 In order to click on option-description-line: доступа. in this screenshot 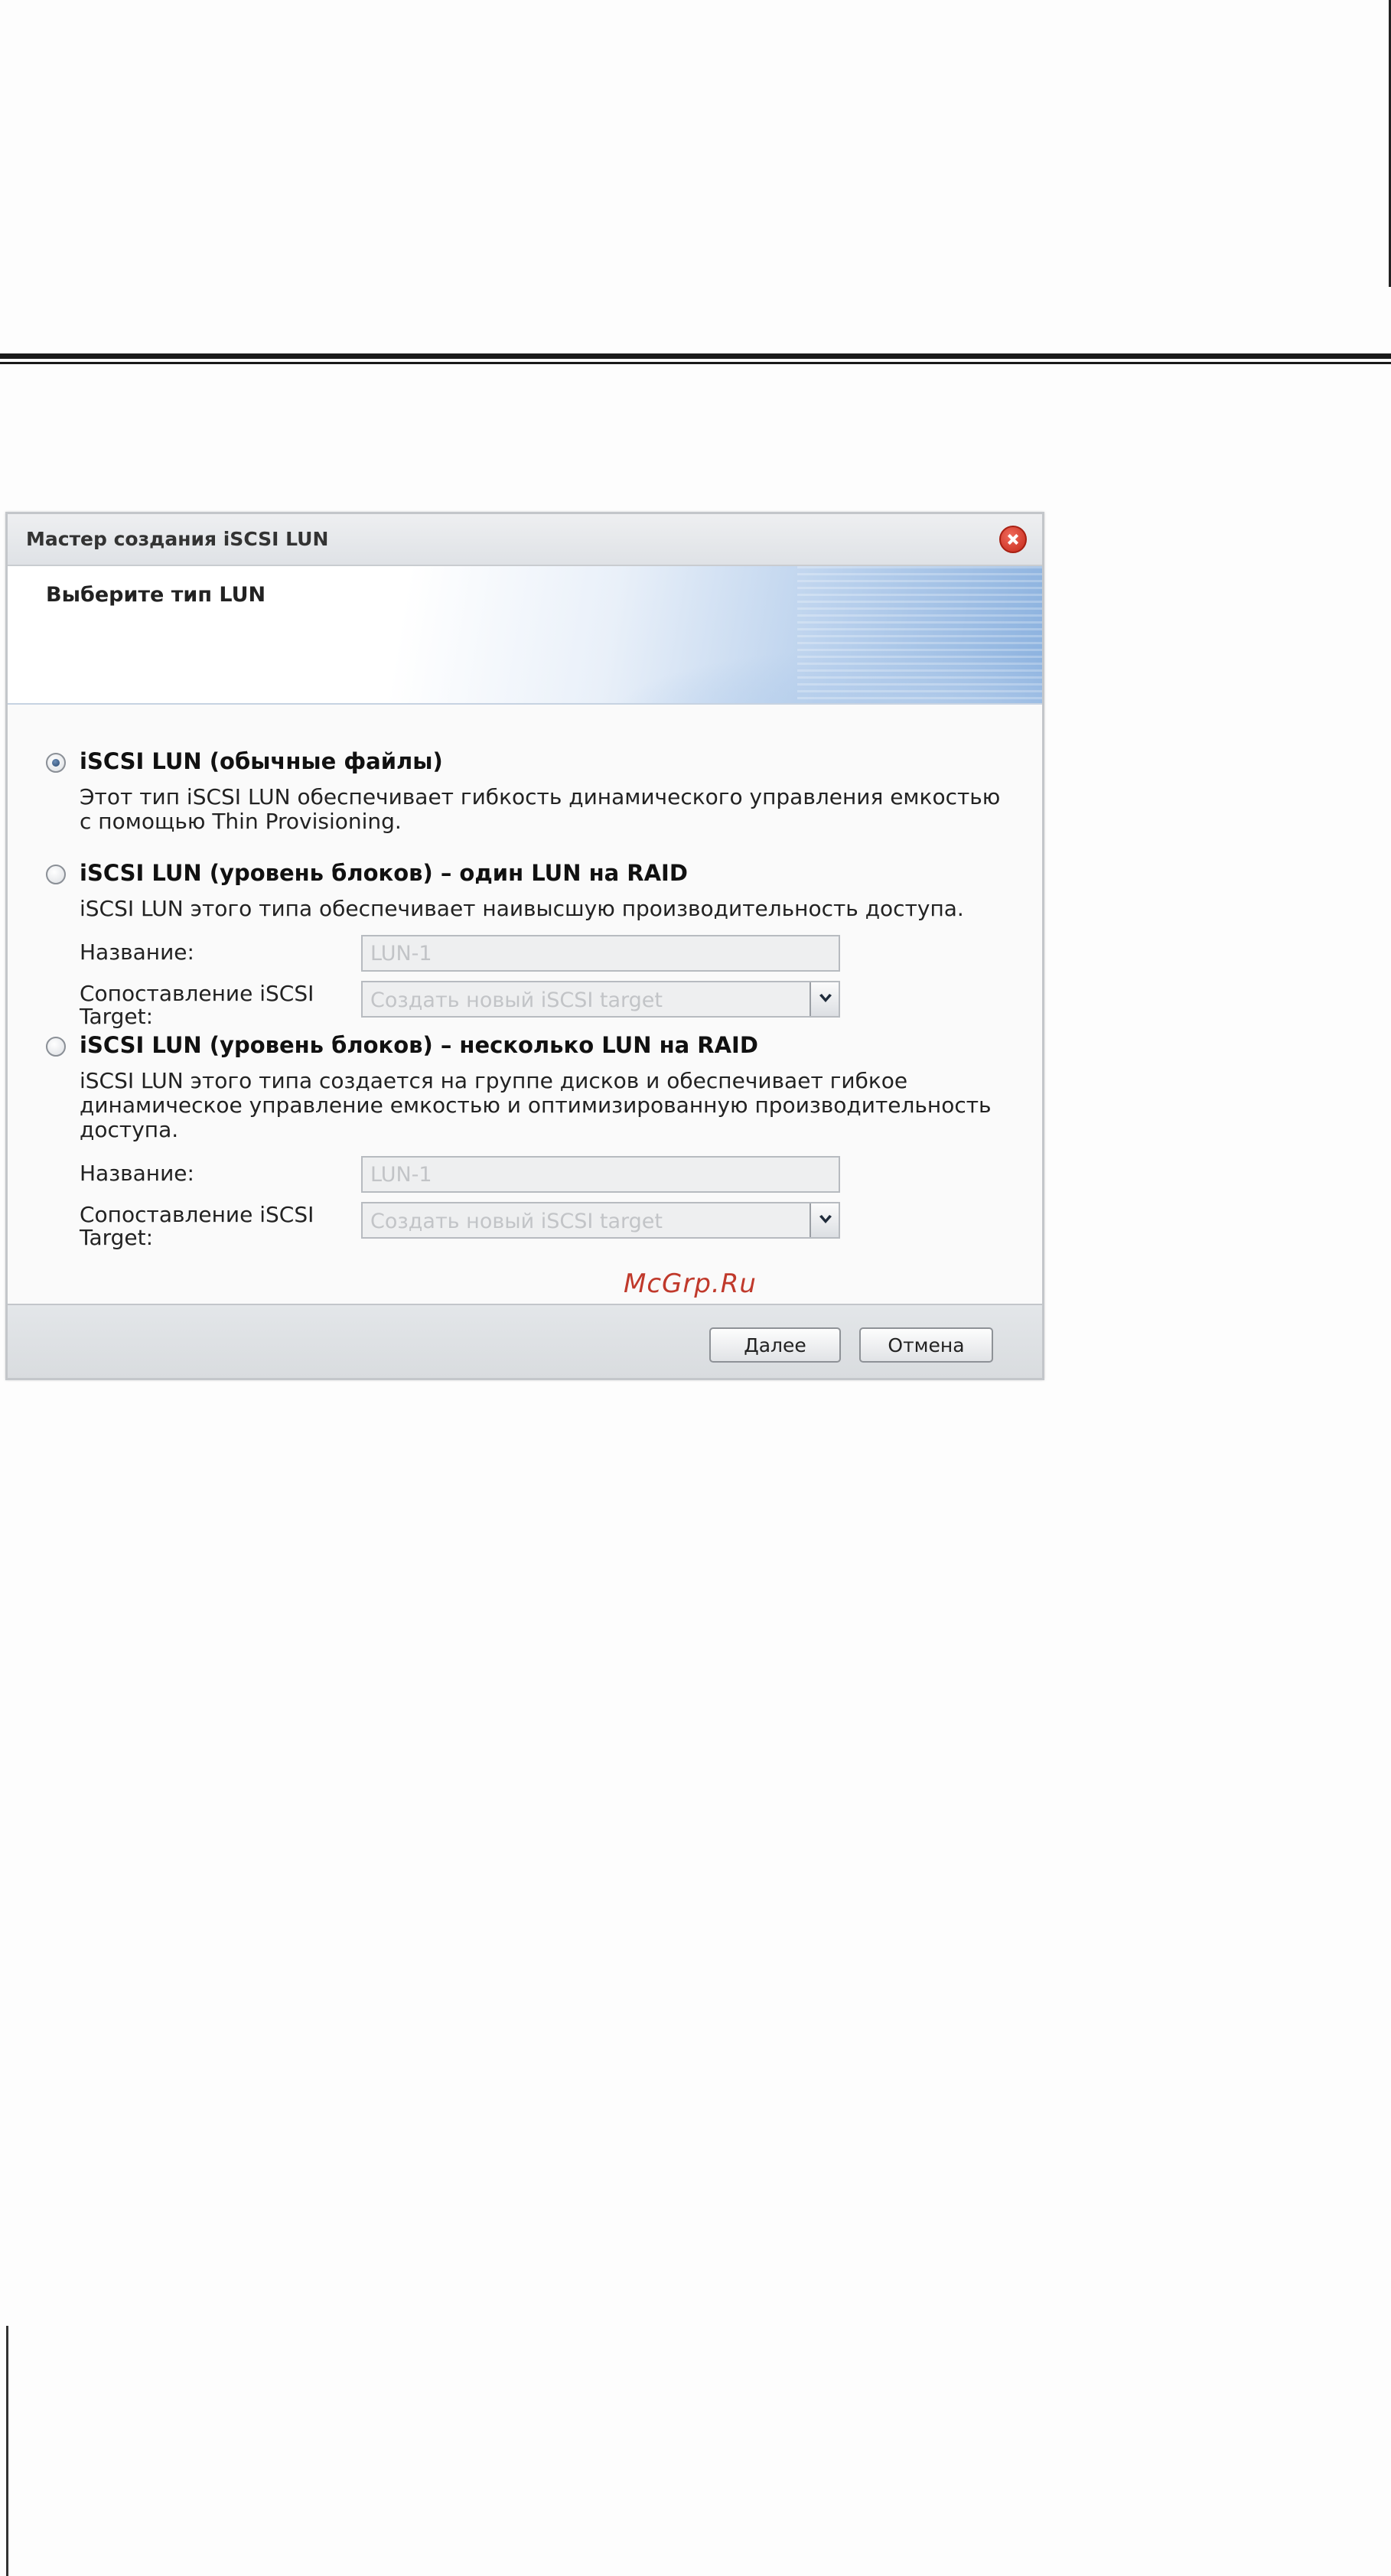, I will do `click(129, 1129)`.